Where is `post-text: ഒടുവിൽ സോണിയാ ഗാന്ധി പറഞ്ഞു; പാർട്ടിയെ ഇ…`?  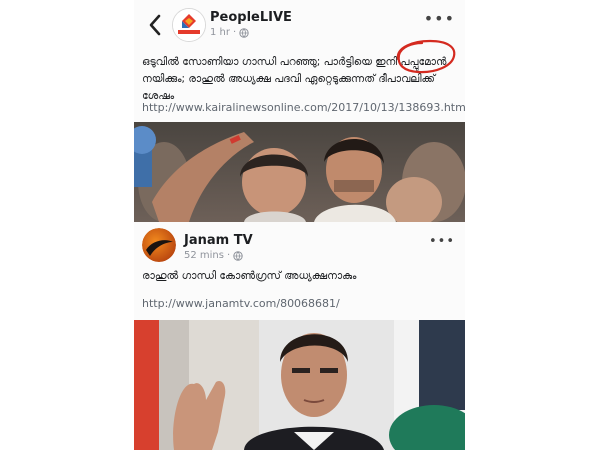 post-text: ഒടുവിൽ സോണിയാ ഗാന്ധി പറഞ്ഞു; പാർട്ടിയെ ഇ… is located at coordinates (299, 79).